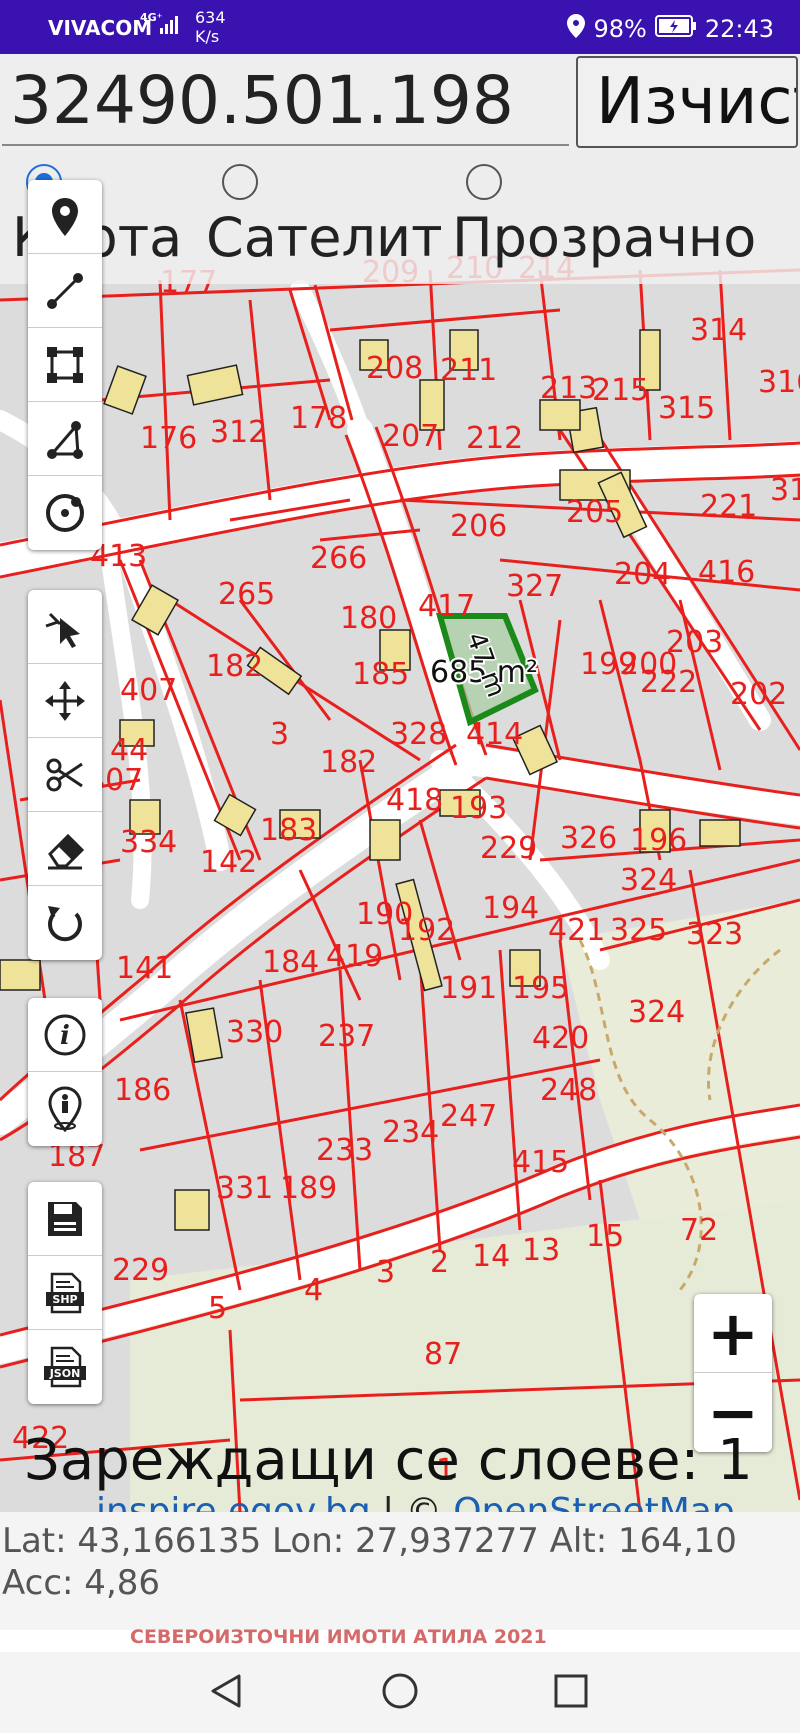 The width and height of the screenshot is (800, 1733). What do you see at coordinates (494, 438) in the screenshot?
I see `parcel-label: 212` at bounding box center [494, 438].